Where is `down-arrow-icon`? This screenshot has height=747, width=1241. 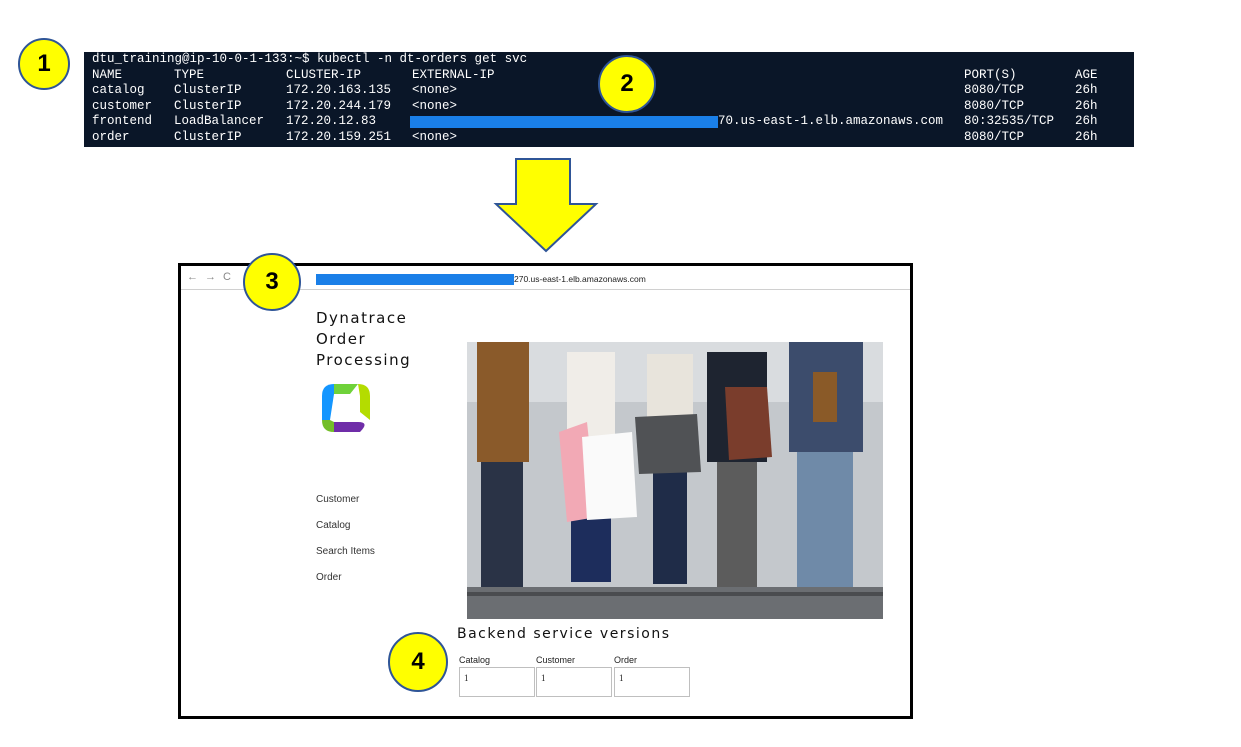 down-arrow-icon is located at coordinates (546, 205).